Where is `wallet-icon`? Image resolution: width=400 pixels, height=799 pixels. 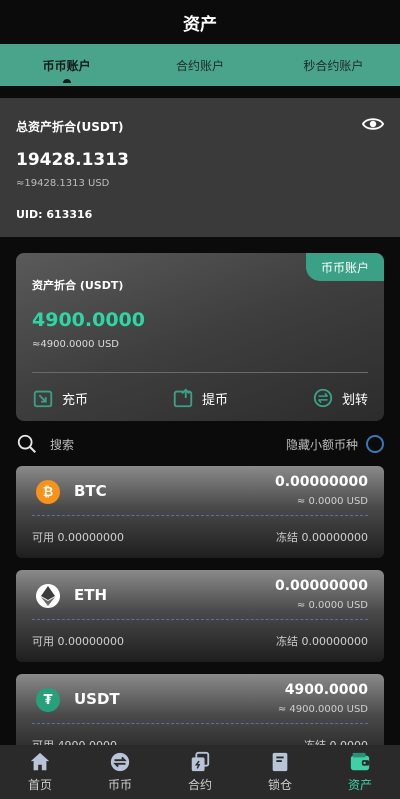
wallet-icon is located at coordinates (360, 761).